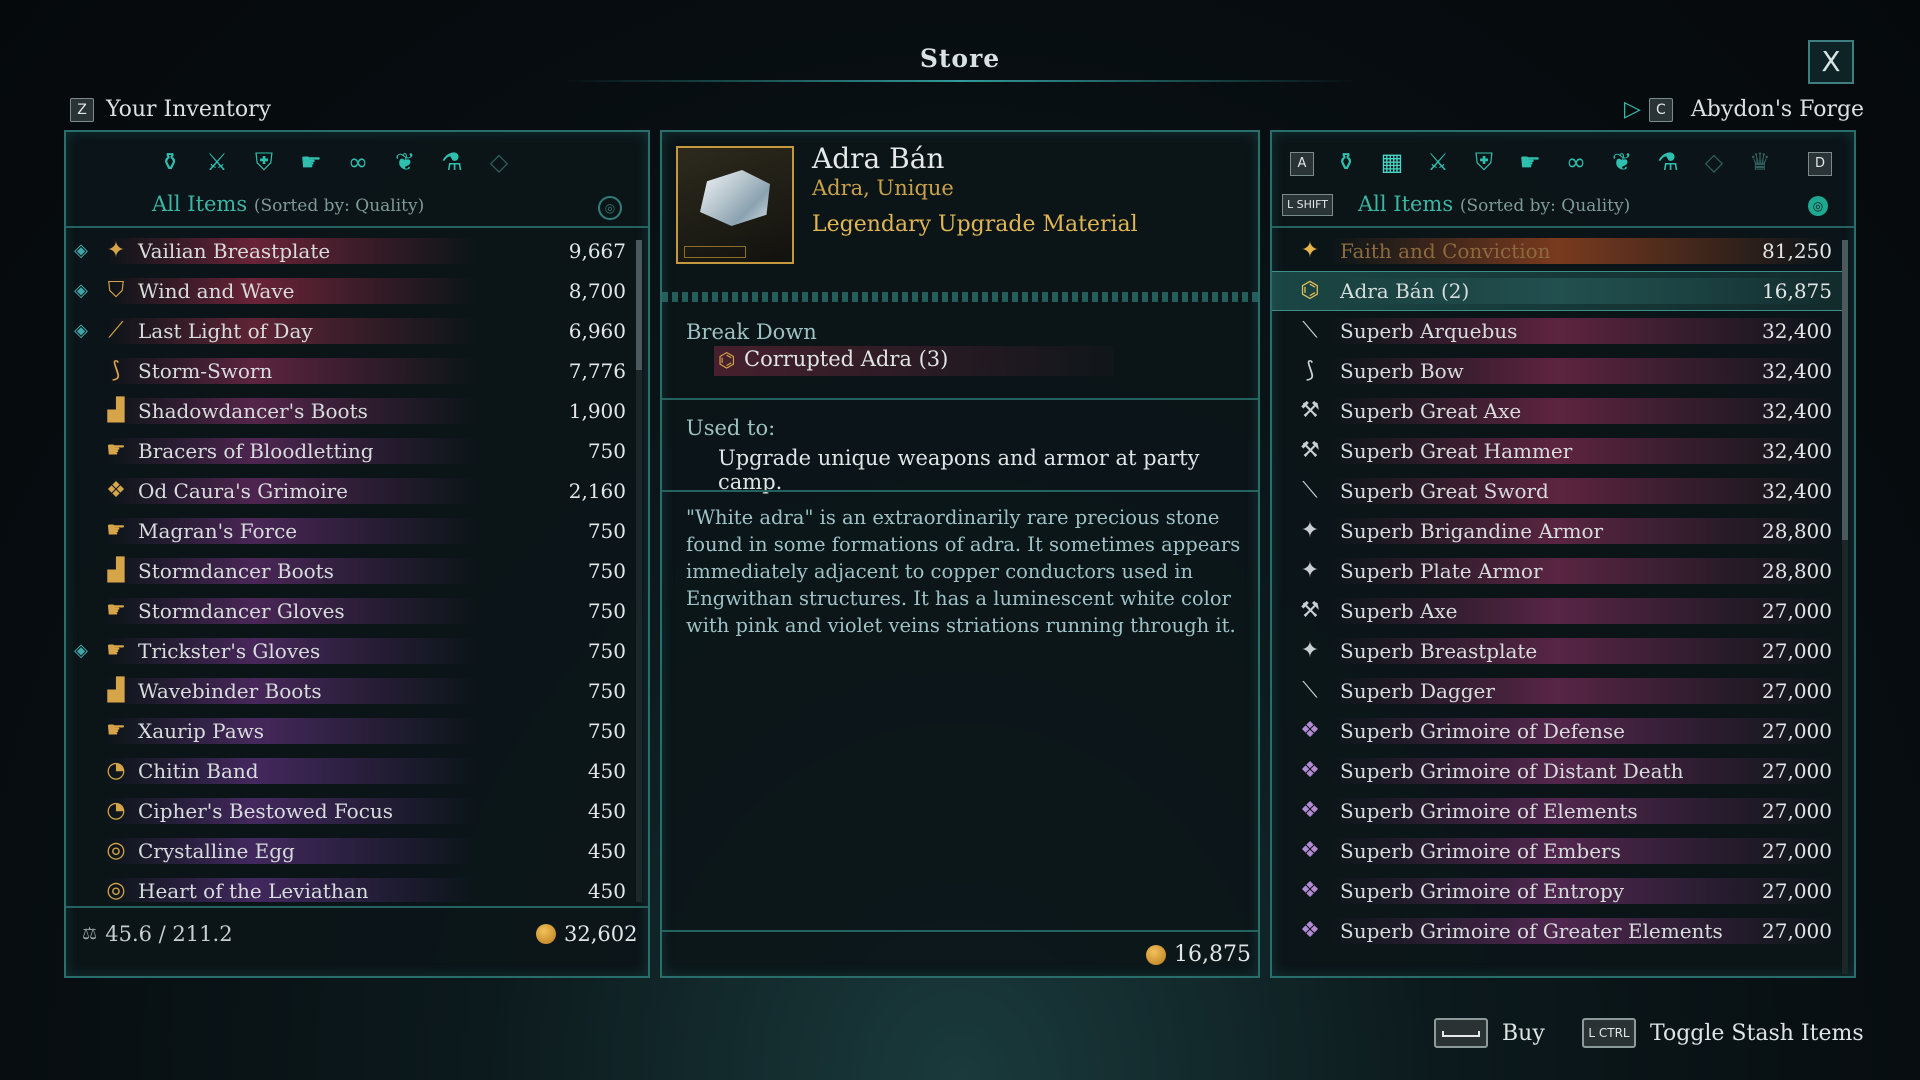 The image size is (1920, 1080). Describe the element at coordinates (351, 731) in the screenshot. I see `inventory-row: ☛ Xaurip Paws 750` at that location.